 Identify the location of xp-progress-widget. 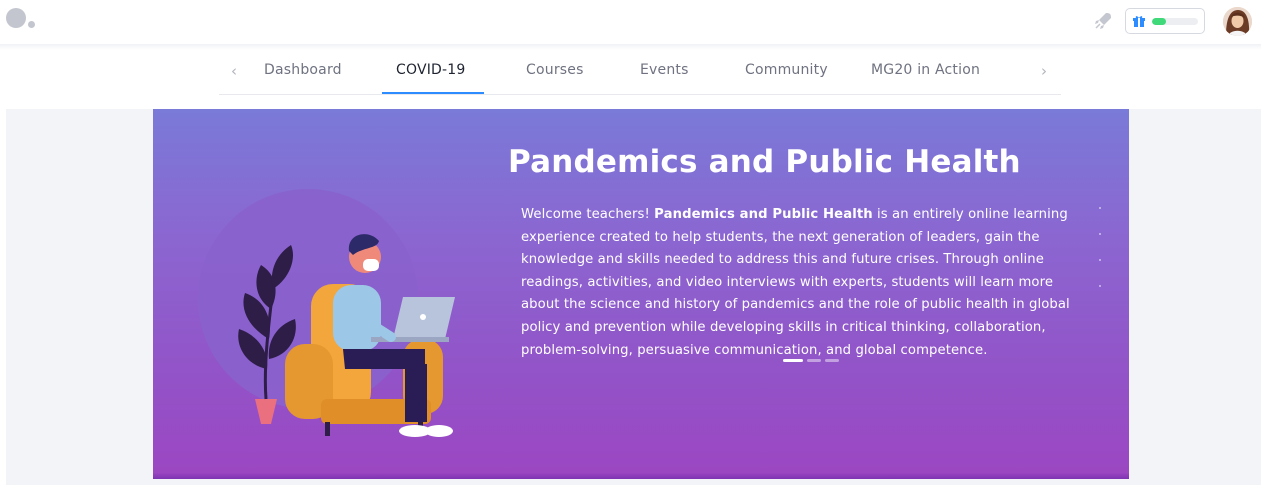
(1165, 21).